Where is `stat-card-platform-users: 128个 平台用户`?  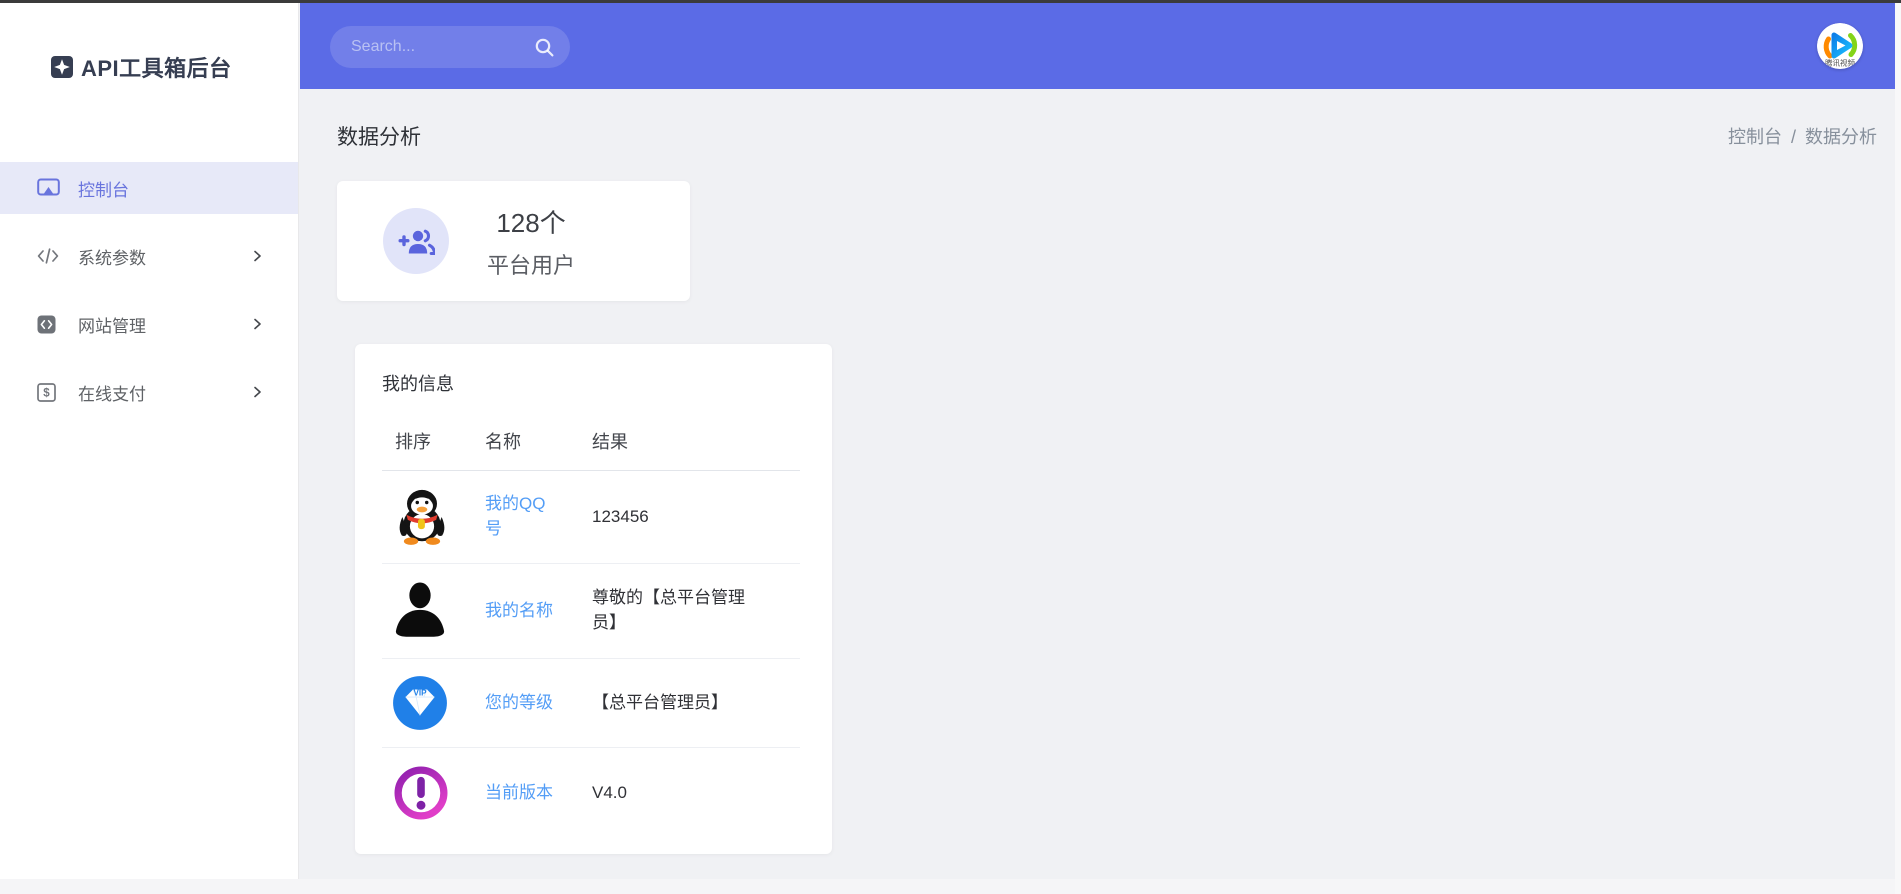 stat-card-platform-users: 128个 平台用户 is located at coordinates (513, 241).